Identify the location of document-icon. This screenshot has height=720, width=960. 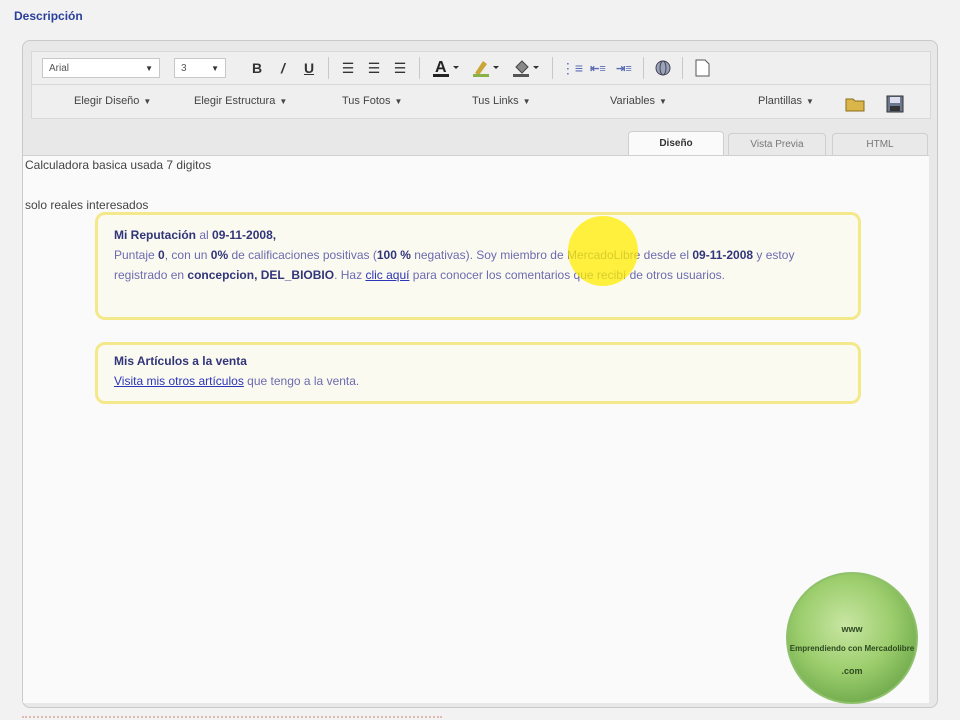
(702, 68).